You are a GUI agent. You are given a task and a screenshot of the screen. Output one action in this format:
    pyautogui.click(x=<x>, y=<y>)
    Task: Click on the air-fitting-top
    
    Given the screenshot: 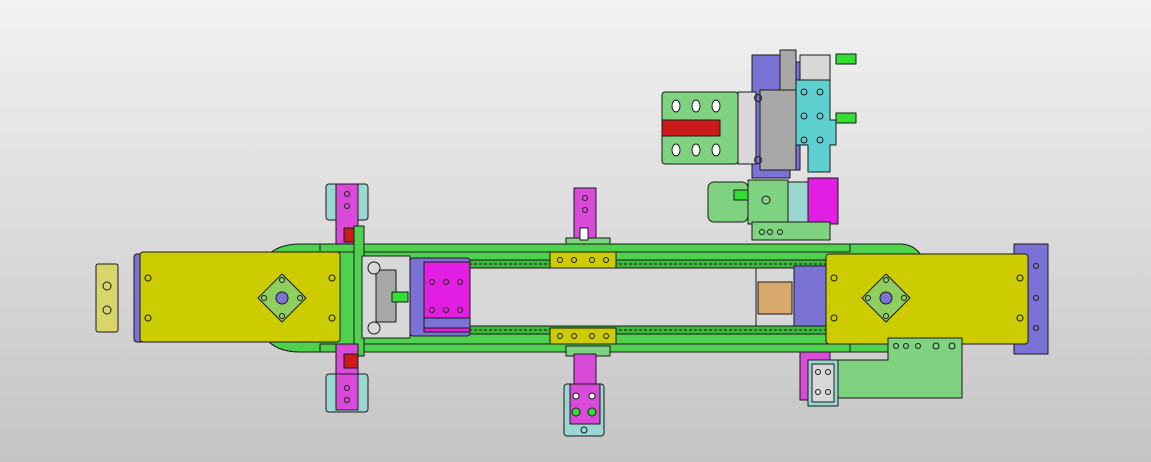 What is the action you would take?
    pyautogui.click(x=846, y=59)
    